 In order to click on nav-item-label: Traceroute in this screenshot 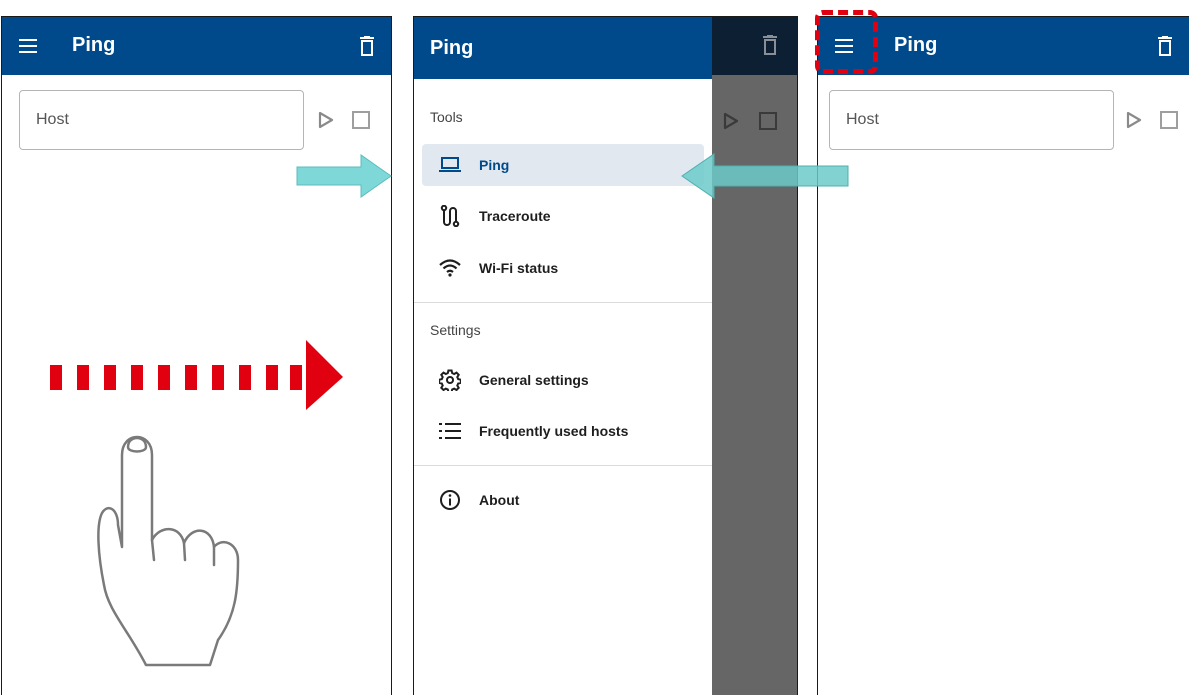, I will do `click(515, 216)`.